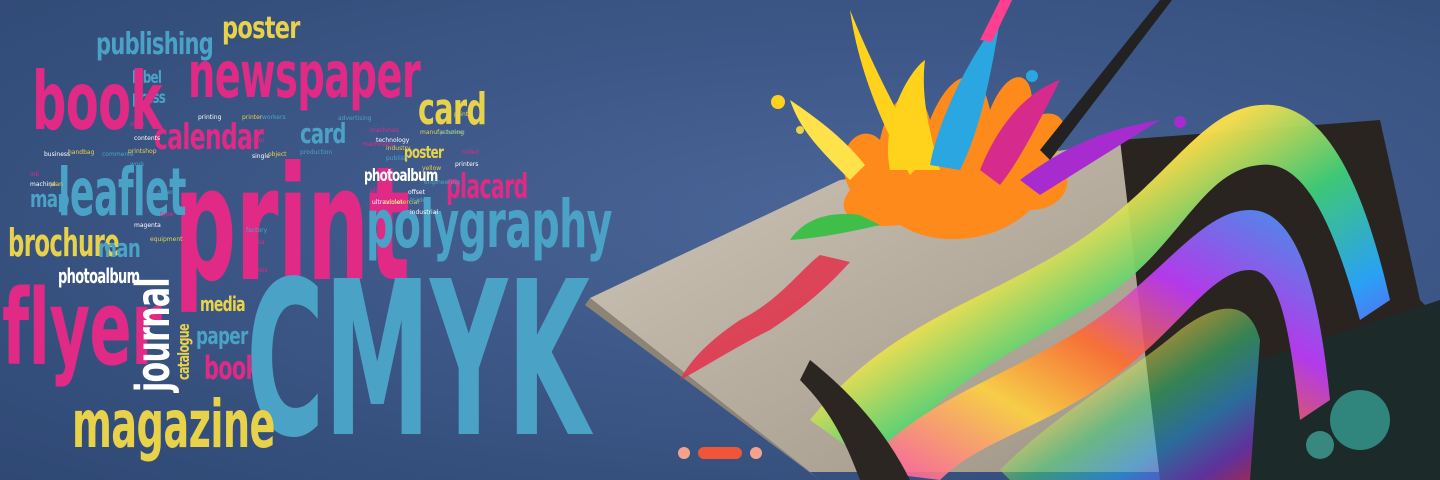 This screenshot has height=480, width=1440. What do you see at coordinates (147, 138) in the screenshot?
I see `tiny-word: contents` at bounding box center [147, 138].